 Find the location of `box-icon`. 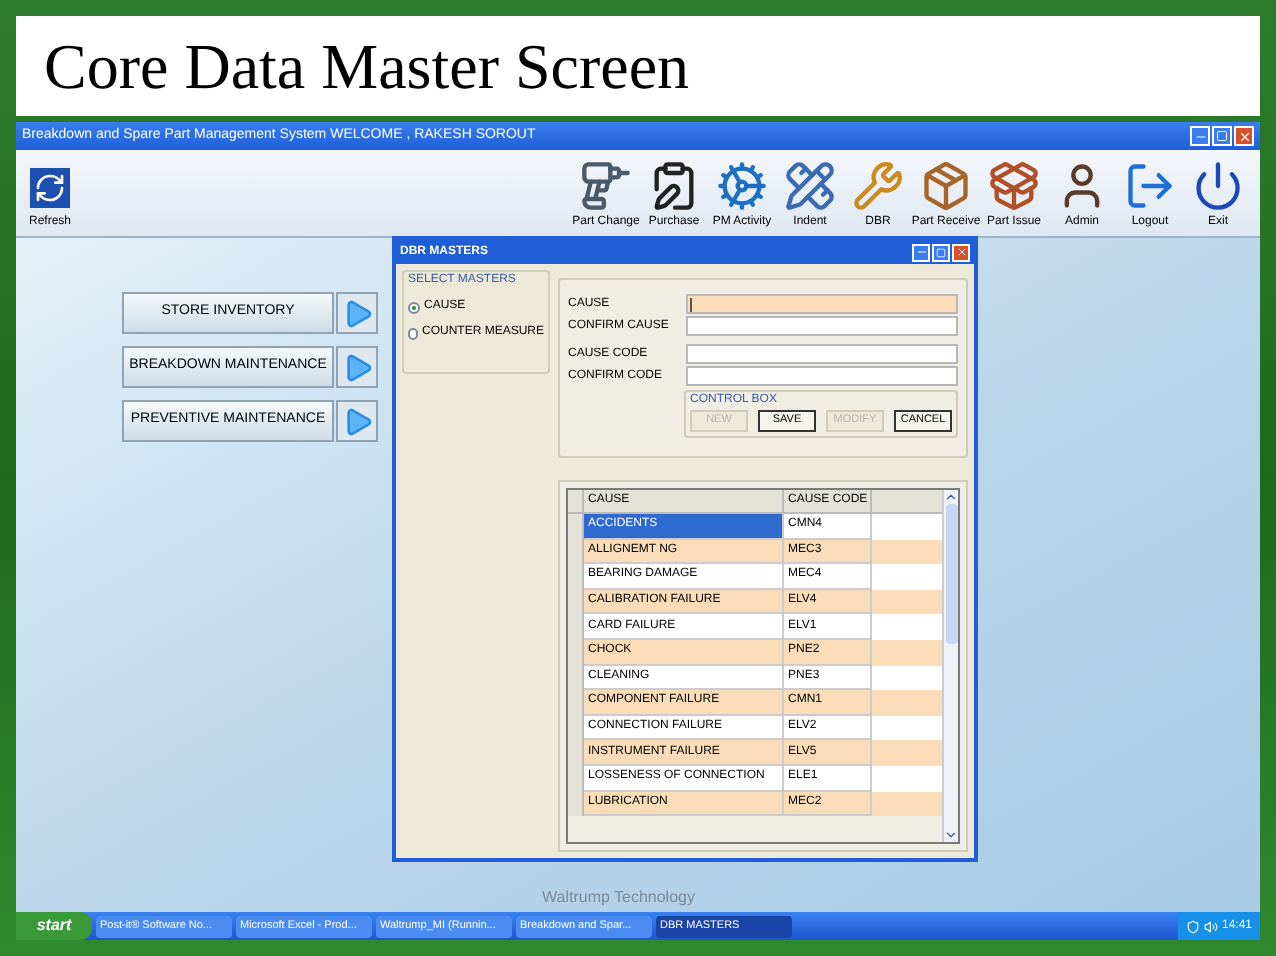

box-icon is located at coordinates (946, 186).